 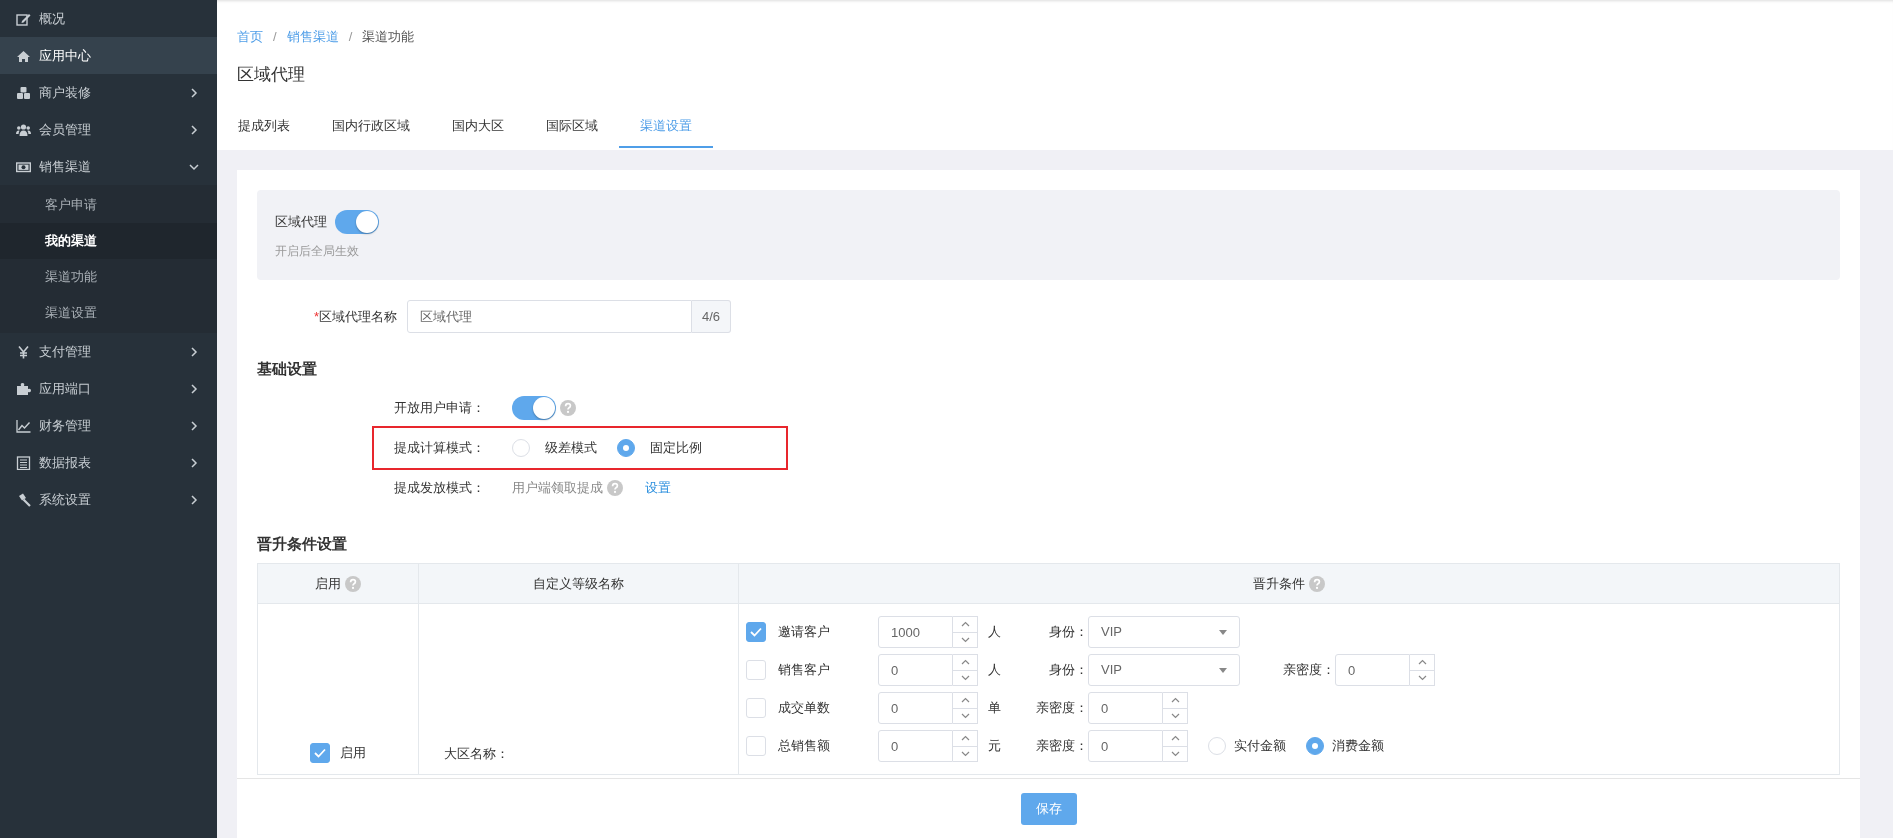 What do you see at coordinates (1111, 632) in the screenshot?
I see `select-value: VIP` at bounding box center [1111, 632].